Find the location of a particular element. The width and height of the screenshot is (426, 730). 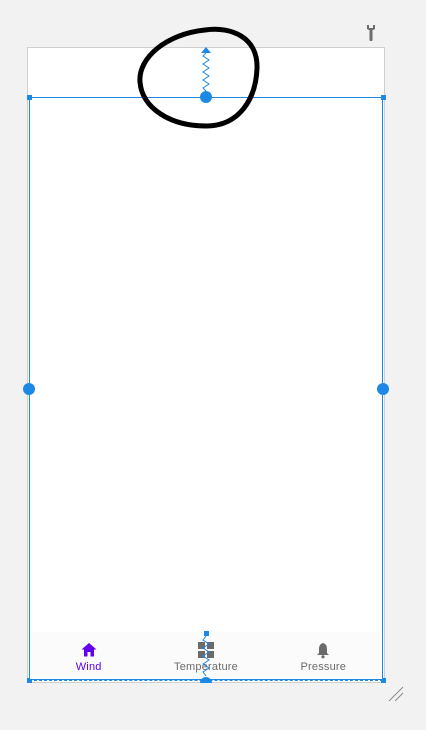

nav-item-temperature: Temperature is located at coordinates (205, 652).